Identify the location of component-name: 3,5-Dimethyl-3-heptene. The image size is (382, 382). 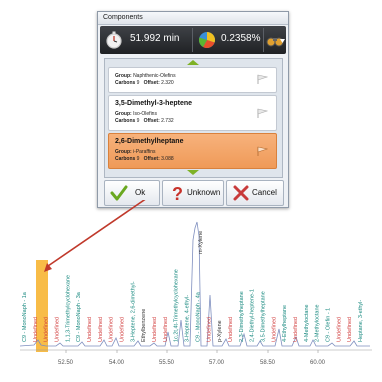
(154, 103).